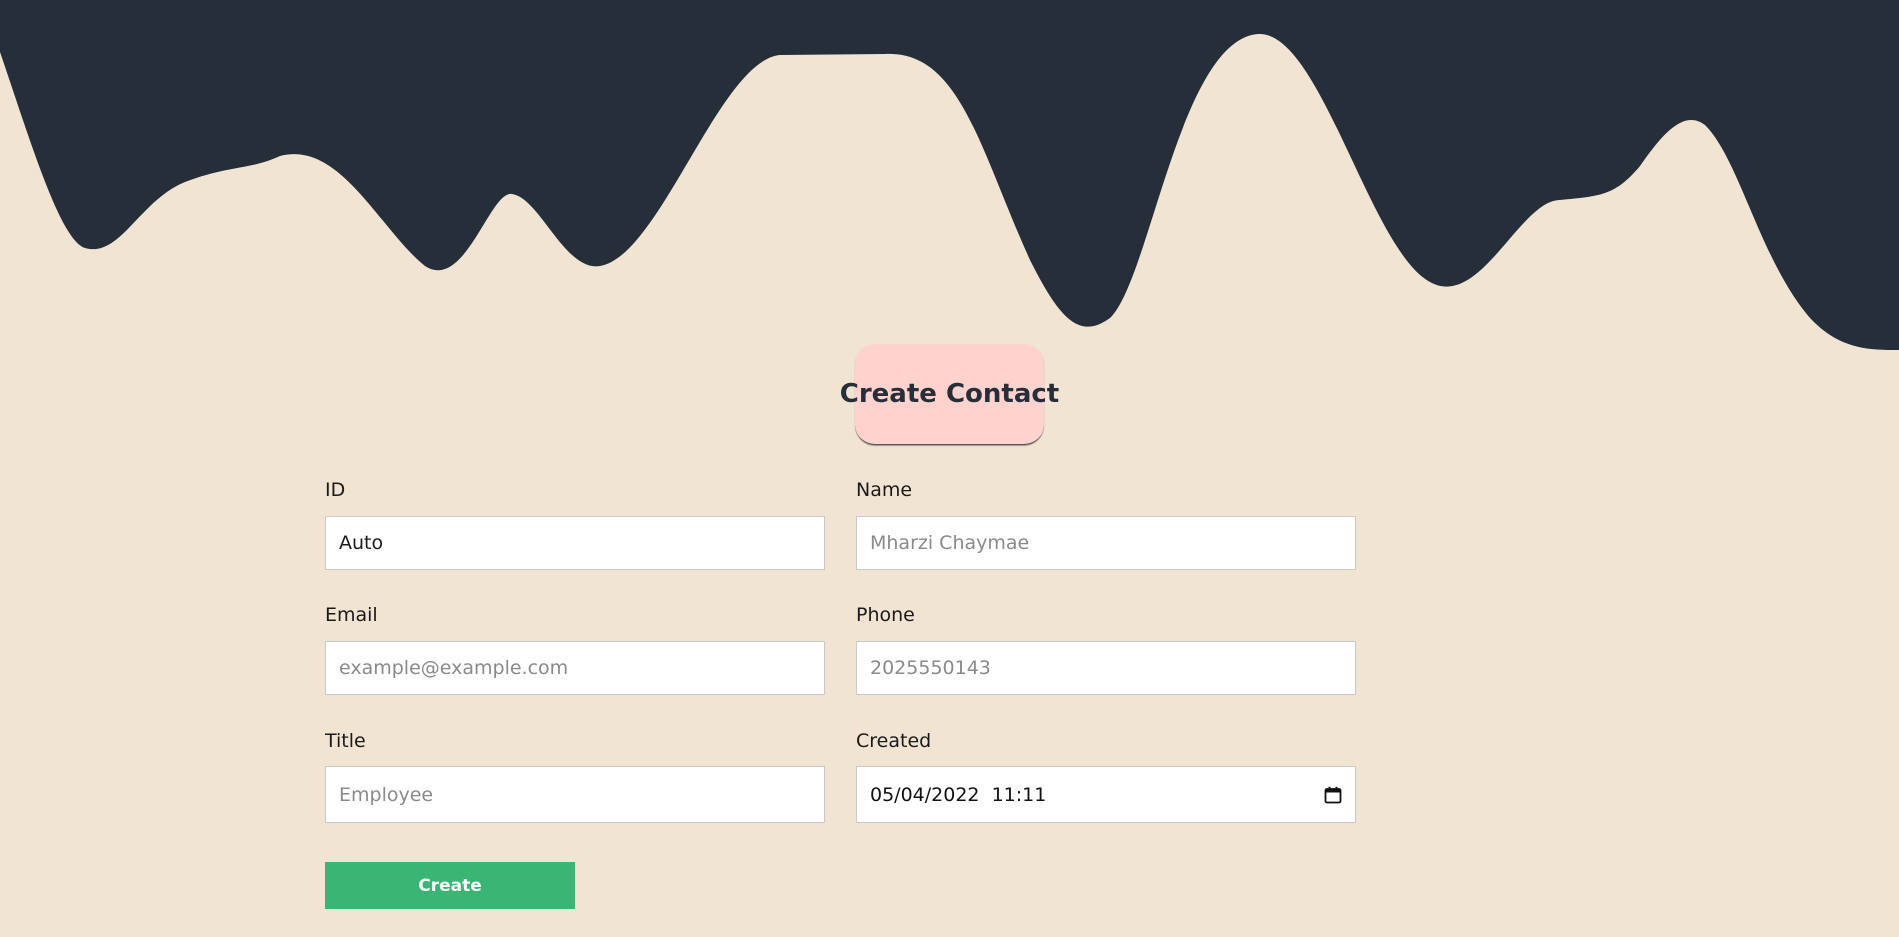 This screenshot has height=937, width=1899. Describe the element at coordinates (575, 794) in the screenshot. I see `title-input` at that location.